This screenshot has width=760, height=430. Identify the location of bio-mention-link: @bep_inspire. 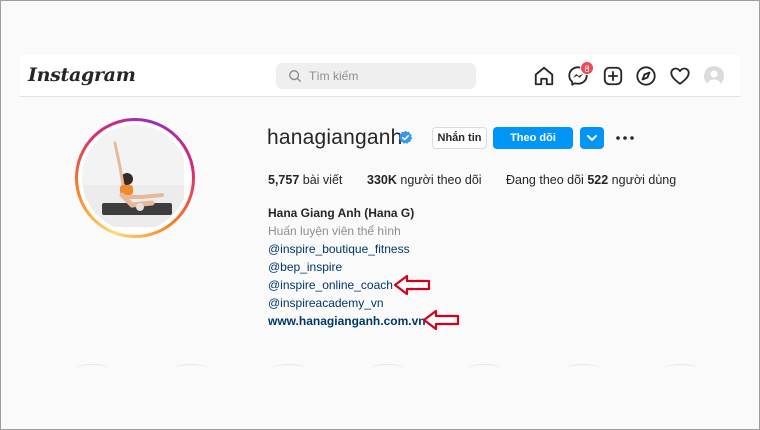
(305, 267).